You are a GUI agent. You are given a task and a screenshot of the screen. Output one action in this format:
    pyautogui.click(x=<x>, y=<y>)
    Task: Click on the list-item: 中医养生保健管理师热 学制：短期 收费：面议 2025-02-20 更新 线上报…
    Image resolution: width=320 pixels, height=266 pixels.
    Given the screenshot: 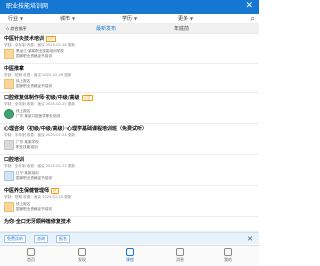 What is the action you would take?
    pyautogui.click(x=129, y=201)
    